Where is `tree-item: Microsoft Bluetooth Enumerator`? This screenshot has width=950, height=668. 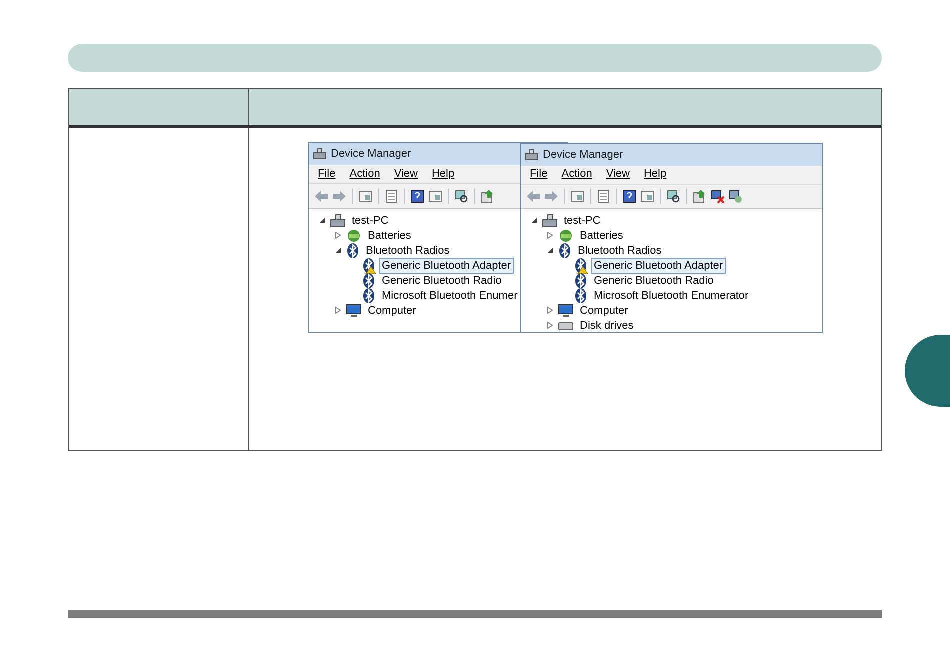 tree-item: Microsoft Bluetooth Enumerator is located at coordinates (671, 296).